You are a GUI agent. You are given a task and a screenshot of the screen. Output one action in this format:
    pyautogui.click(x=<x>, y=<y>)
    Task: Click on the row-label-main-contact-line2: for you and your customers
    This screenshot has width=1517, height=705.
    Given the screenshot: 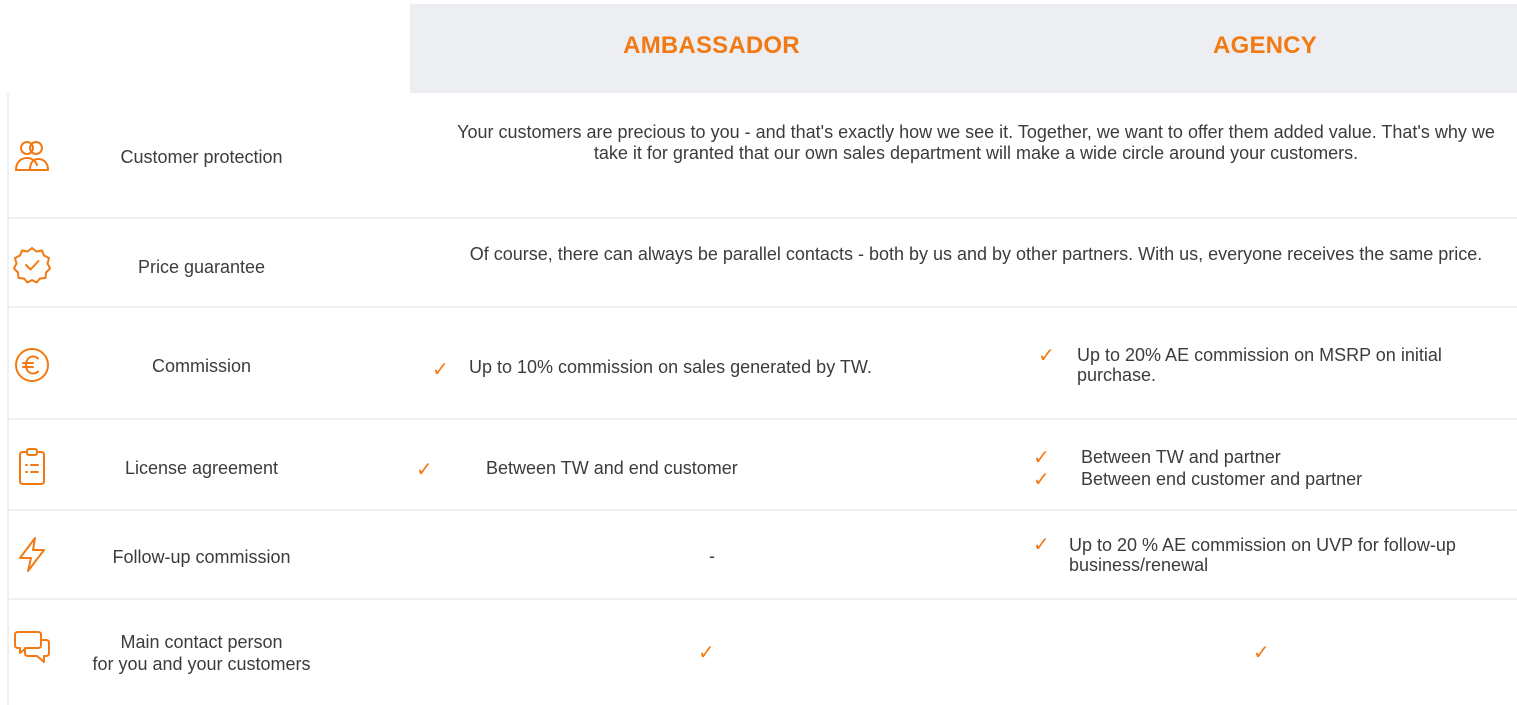 What is the action you would take?
    pyautogui.click(x=201, y=664)
    